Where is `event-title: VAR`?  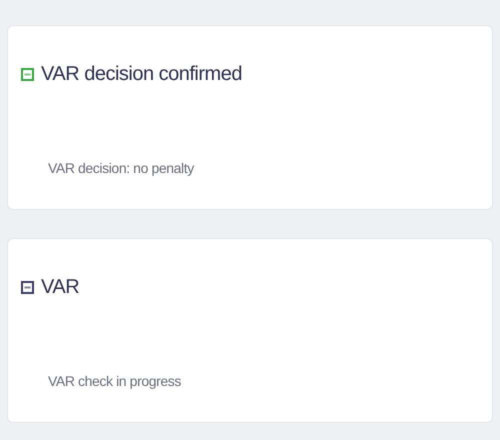 event-title: VAR is located at coordinates (60, 287).